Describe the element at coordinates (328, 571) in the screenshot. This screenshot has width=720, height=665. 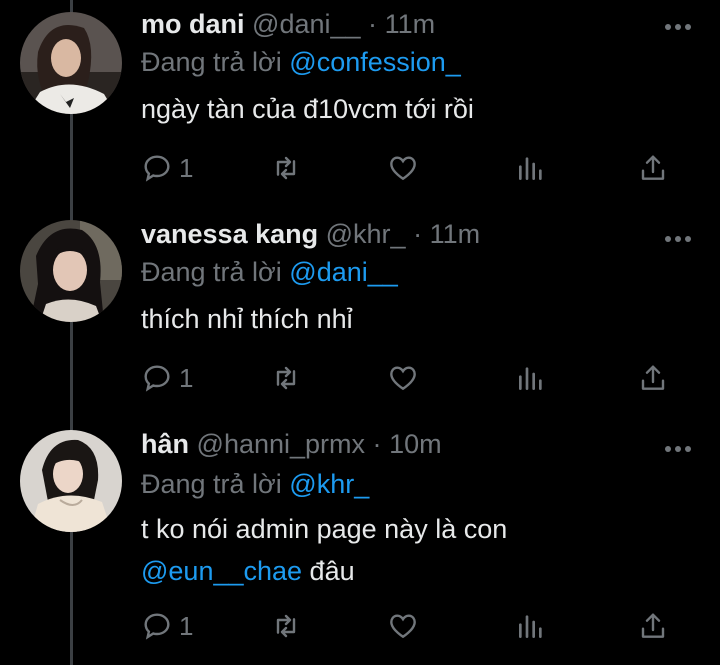
I see `tweet-text-tail: đâu` at that location.